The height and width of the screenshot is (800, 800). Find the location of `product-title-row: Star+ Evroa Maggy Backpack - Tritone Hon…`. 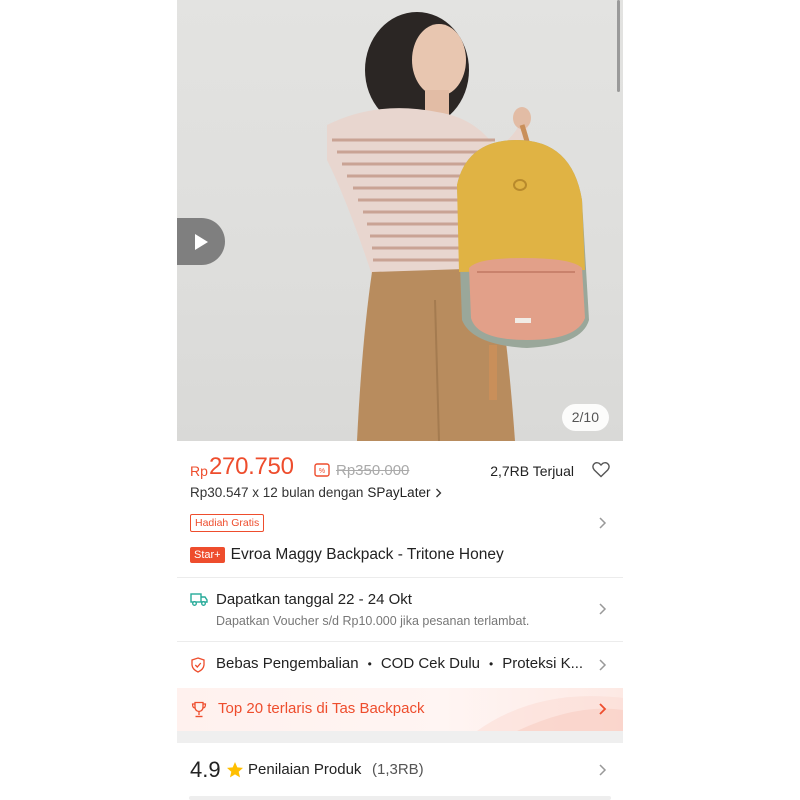

product-title-row: Star+ Evroa Maggy Backpack - Tritone Hon… is located at coordinates (347, 555).